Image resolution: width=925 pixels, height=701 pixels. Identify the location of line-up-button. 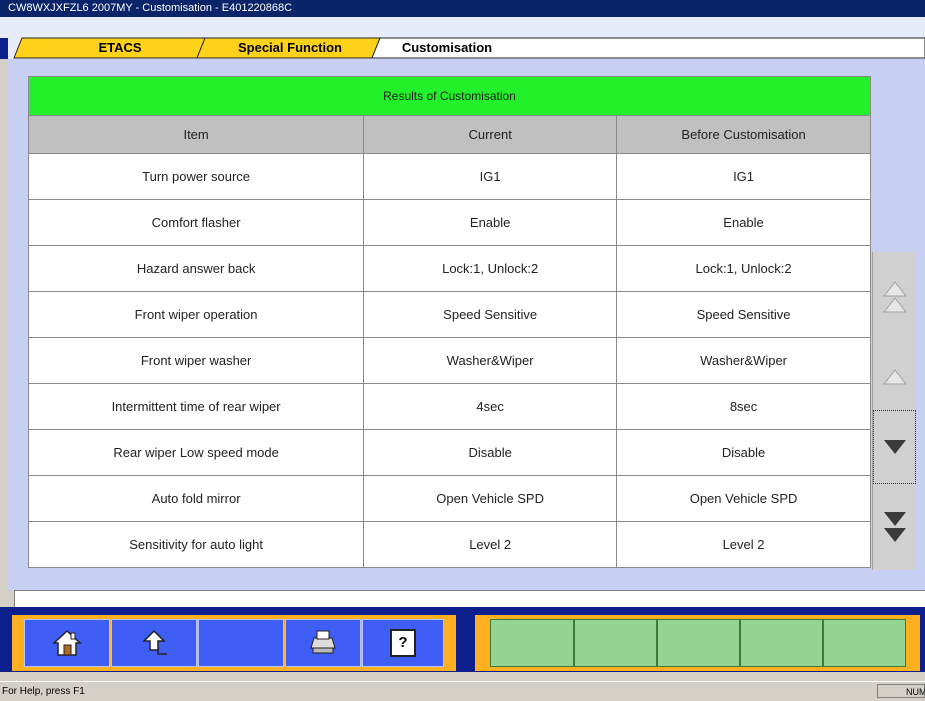
(894, 377).